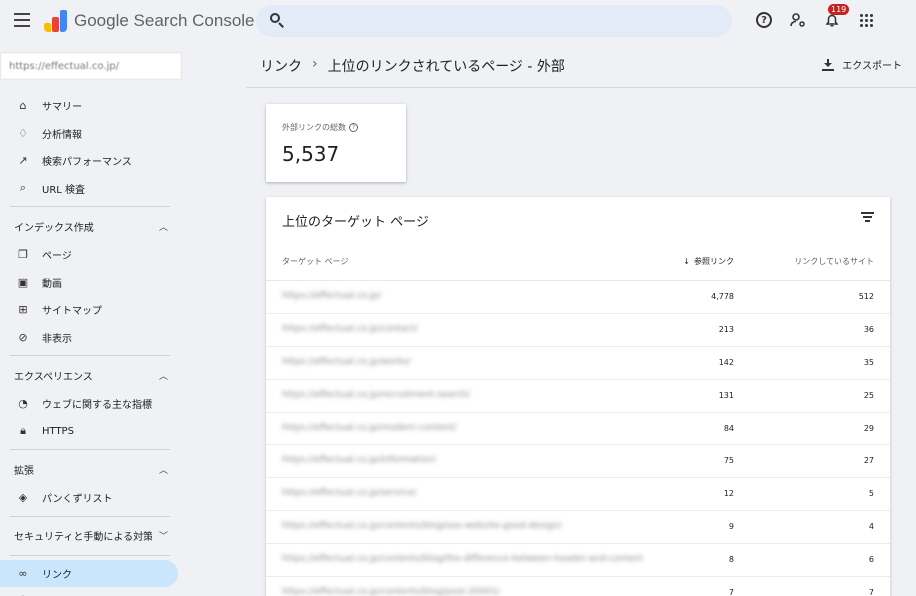  I want to click on column-header-referring-links: ↓ 参照リンク, so click(708, 261).